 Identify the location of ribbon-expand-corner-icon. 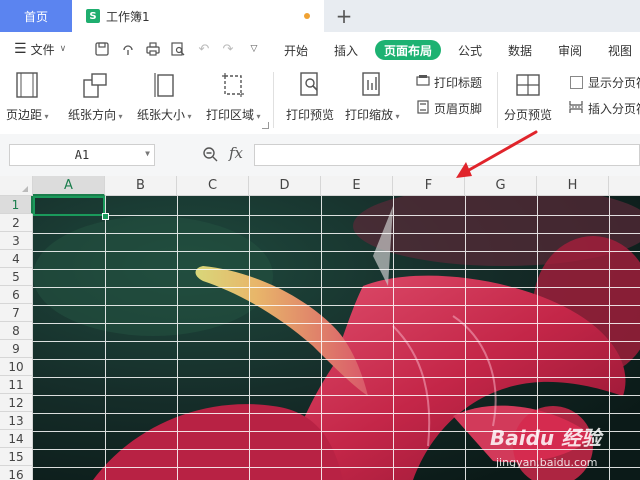
(265, 125).